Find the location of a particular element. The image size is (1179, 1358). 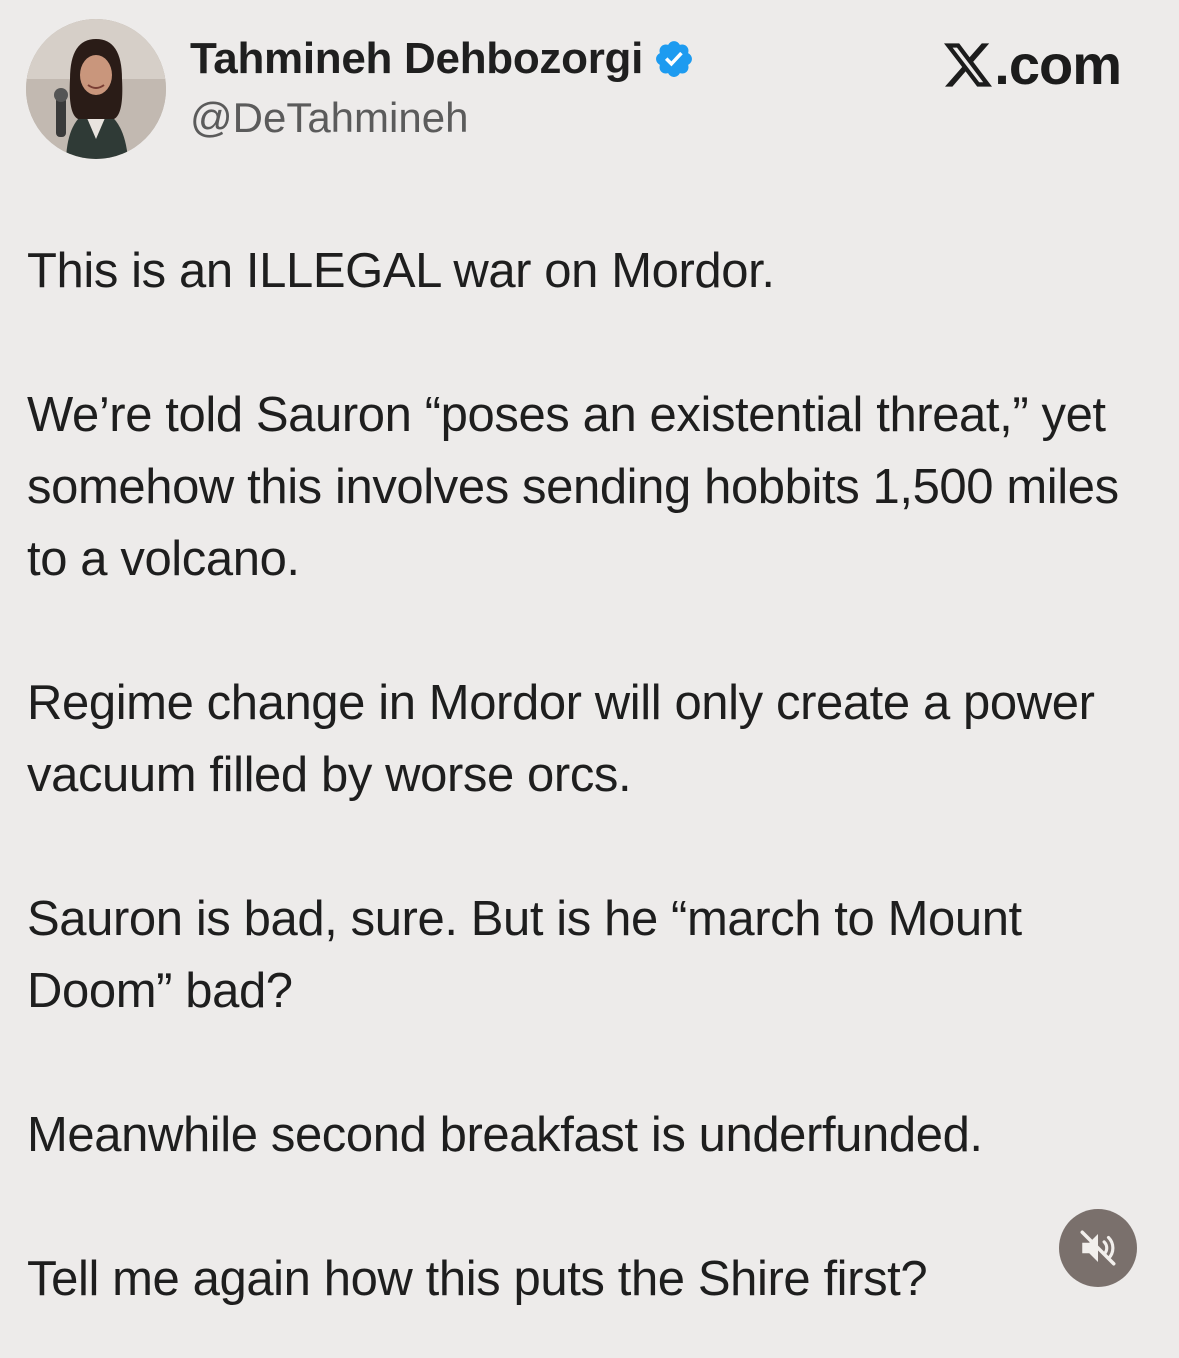

mute-toggle-button is located at coordinates (1098, 1248).